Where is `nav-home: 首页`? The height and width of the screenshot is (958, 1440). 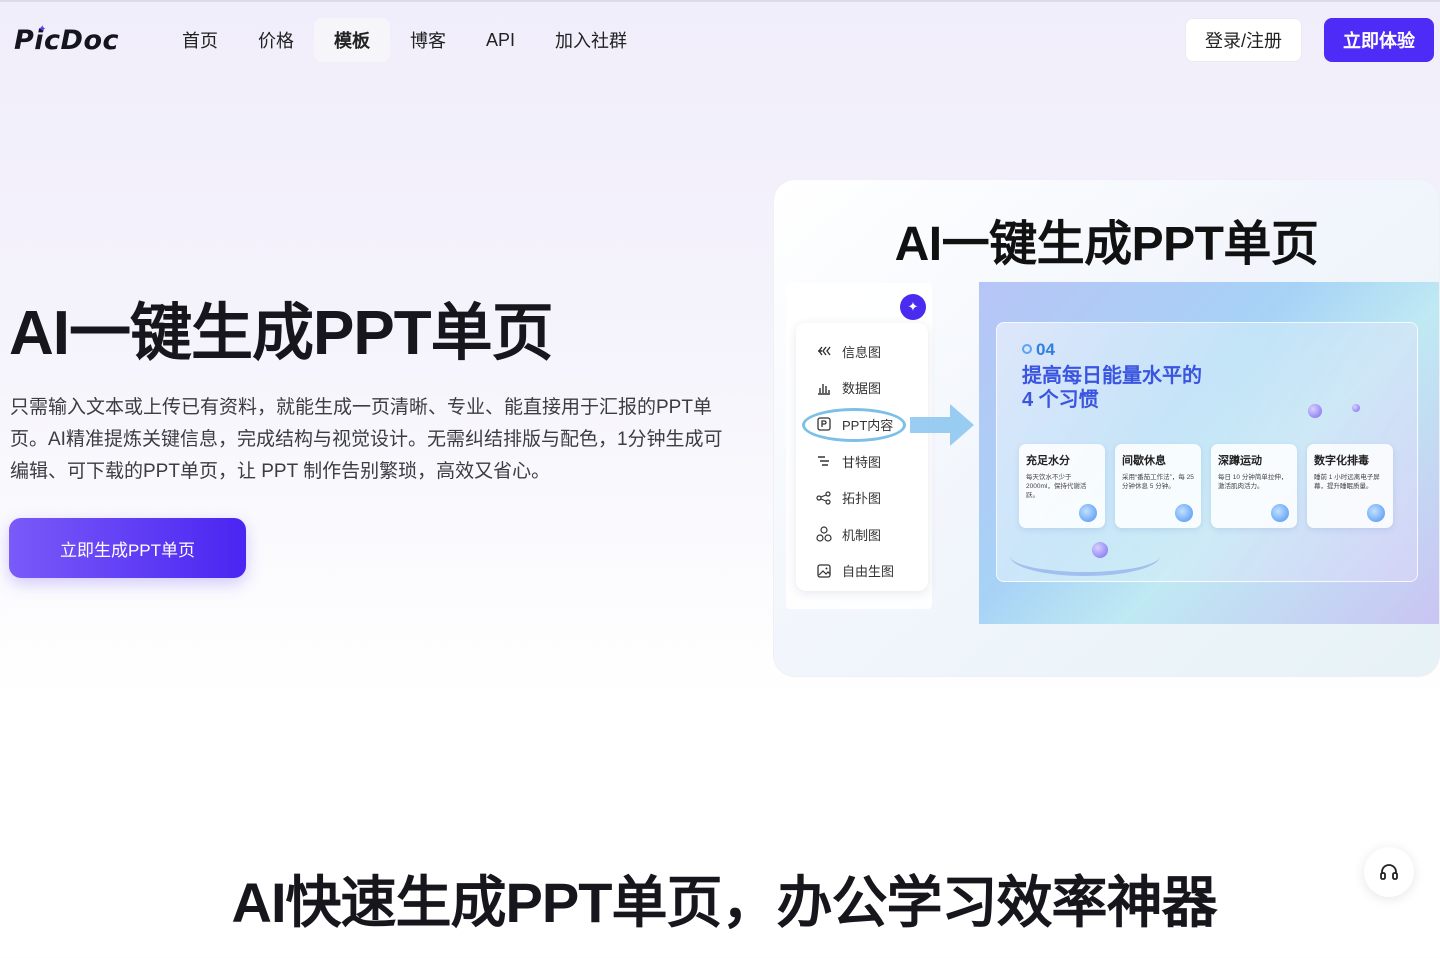
nav-home: 首页 is located at coordinates (200, 40).